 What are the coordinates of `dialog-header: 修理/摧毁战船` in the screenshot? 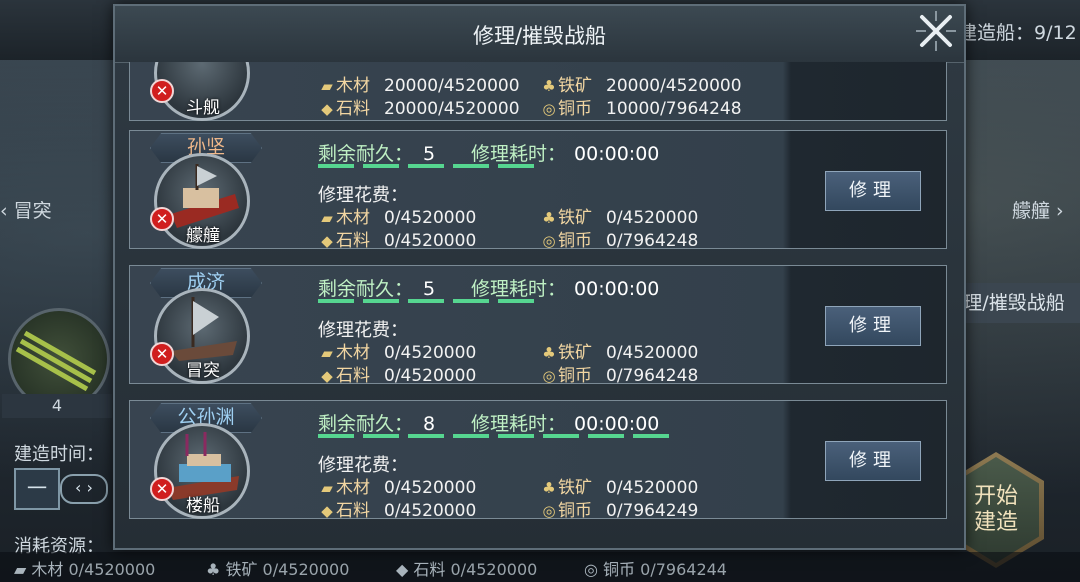 It's located at (539, 34).